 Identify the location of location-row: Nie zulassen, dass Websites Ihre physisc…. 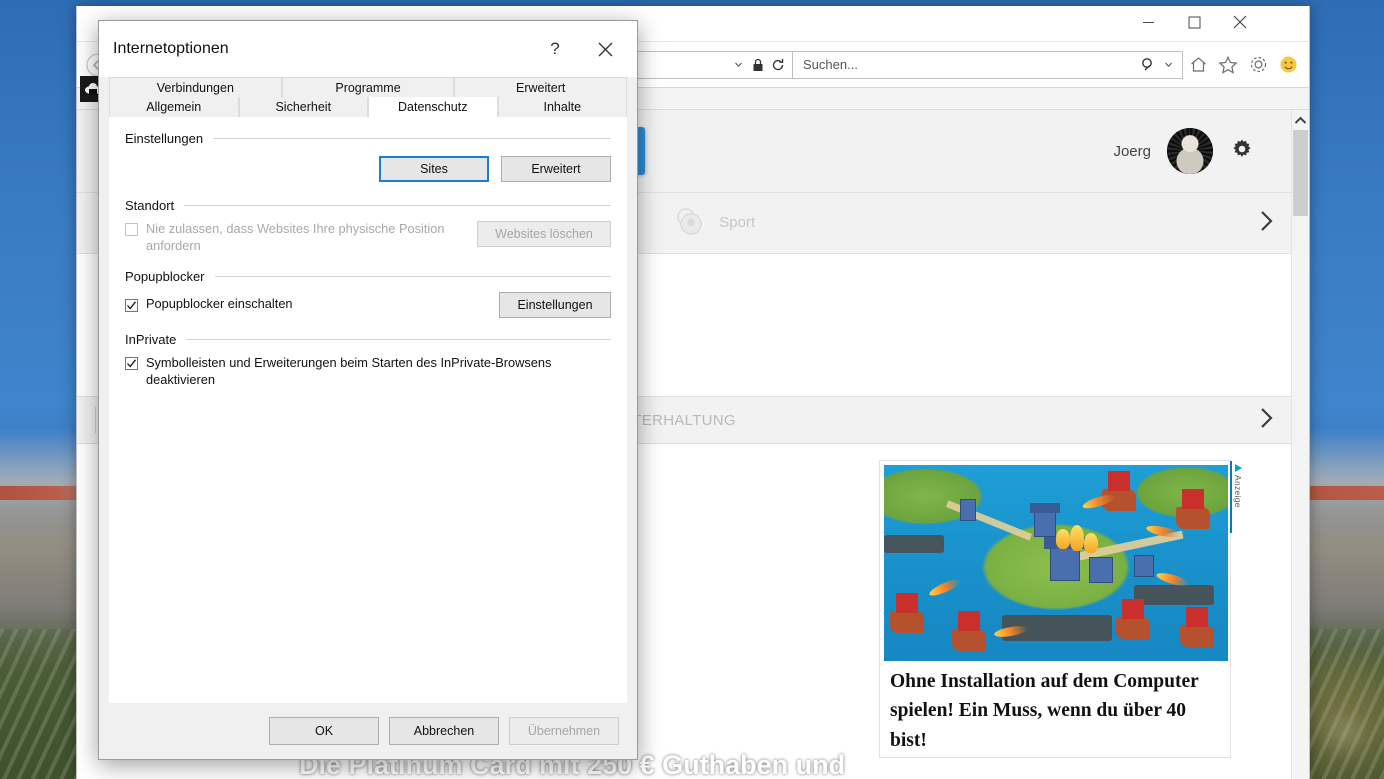
(368, 238).